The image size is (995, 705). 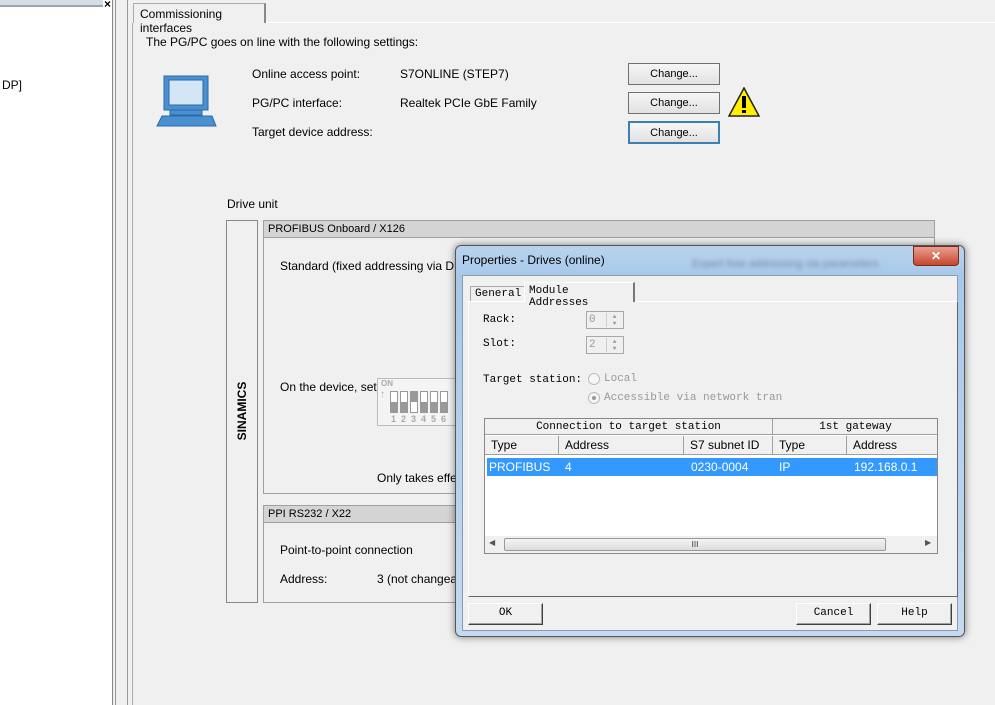 What do you see at coordinates (785, 264) in the screenshot?
I see `dialog-blurred-title: Expert free addressing via parameters` at bounding box center [785, 264].